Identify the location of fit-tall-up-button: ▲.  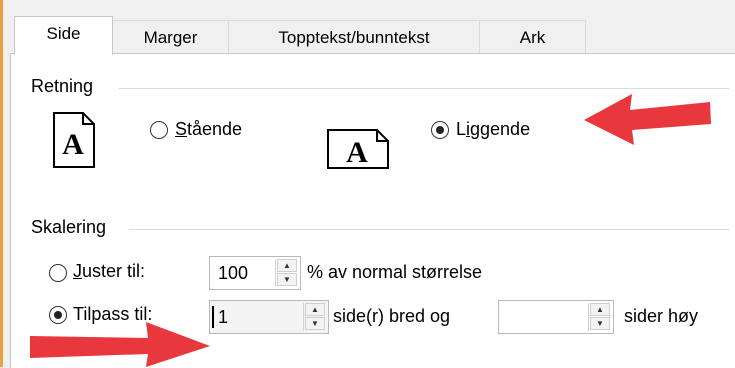
(600, 309).